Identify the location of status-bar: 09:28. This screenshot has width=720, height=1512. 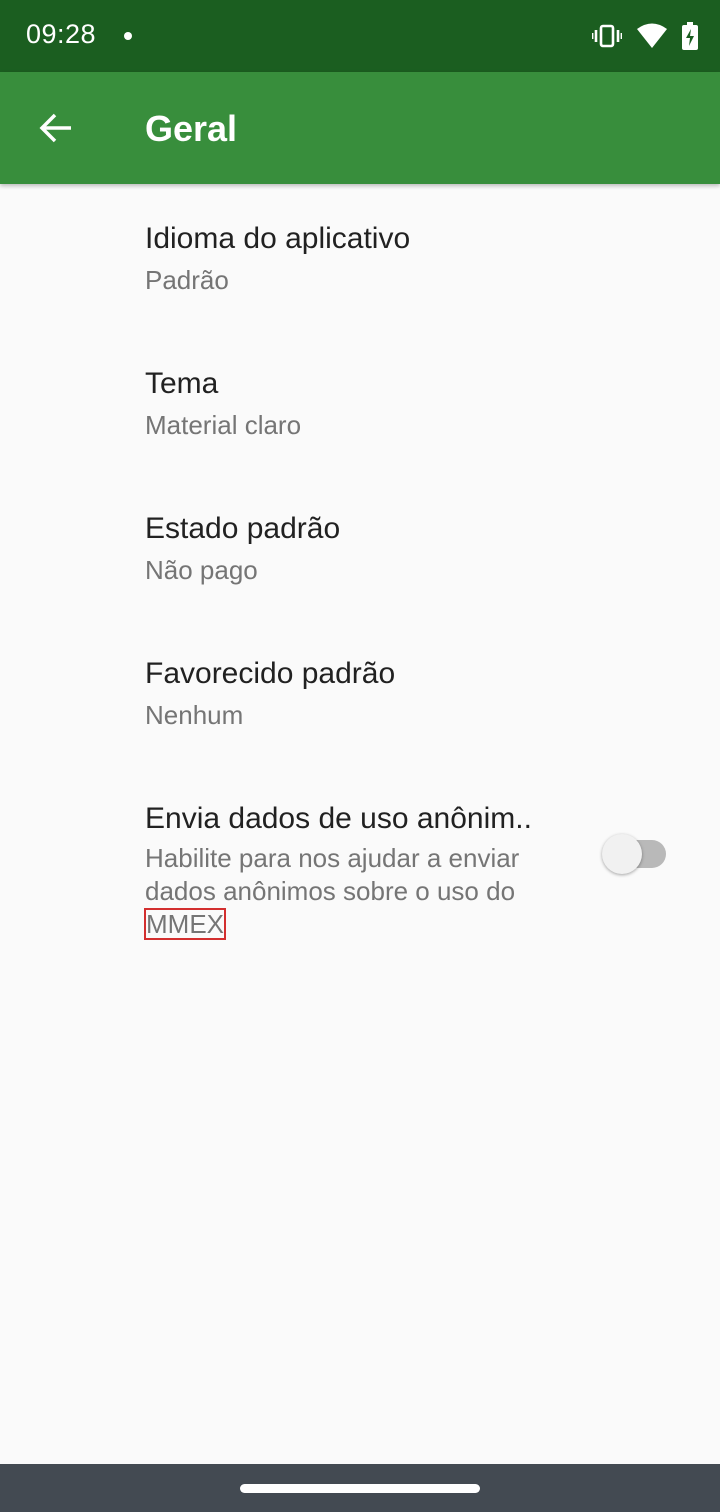
(360, 36).